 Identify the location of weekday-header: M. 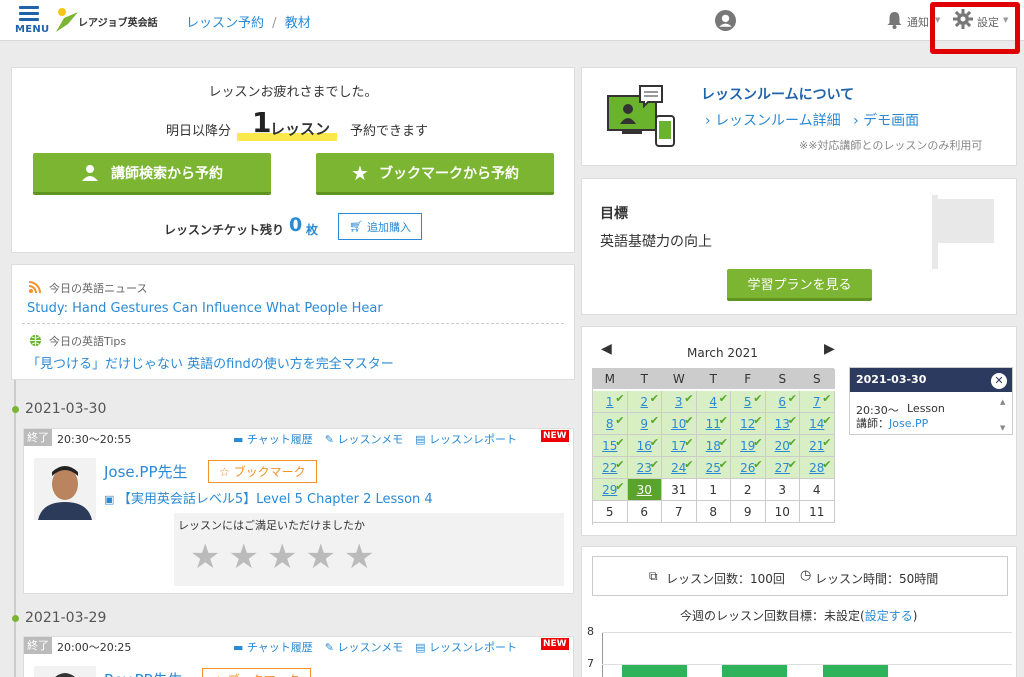
(610, 379).